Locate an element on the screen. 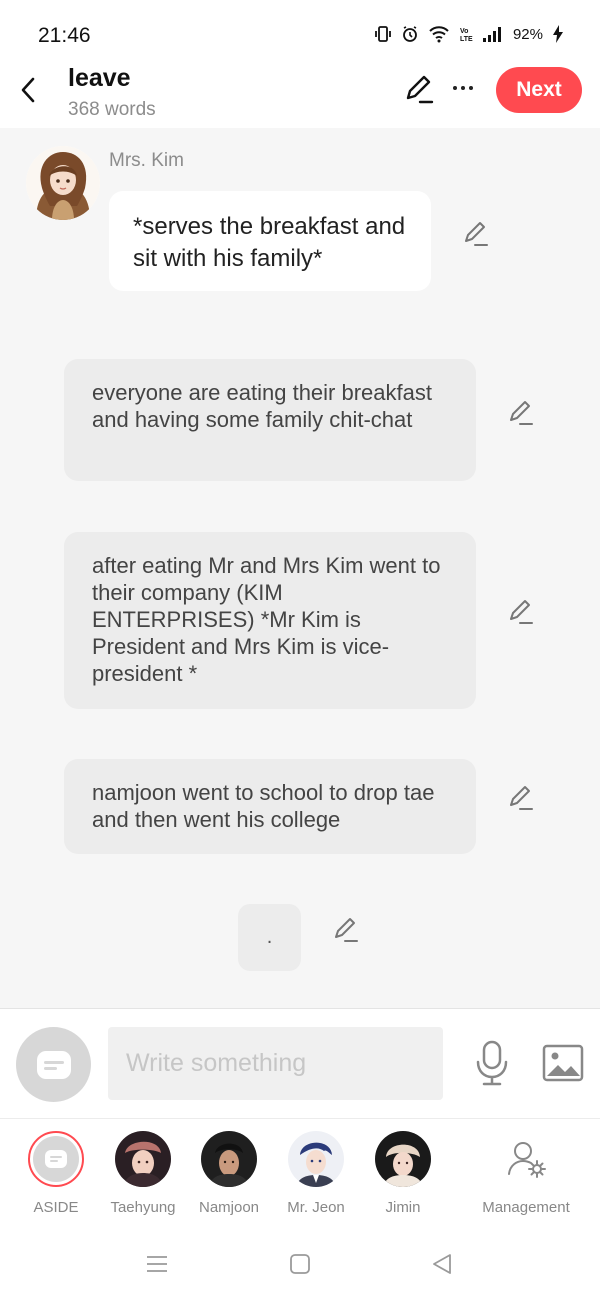 The height and width of the screenshot is (1300, 600). triangle-back-icon is located at coordinates (442, 1264).